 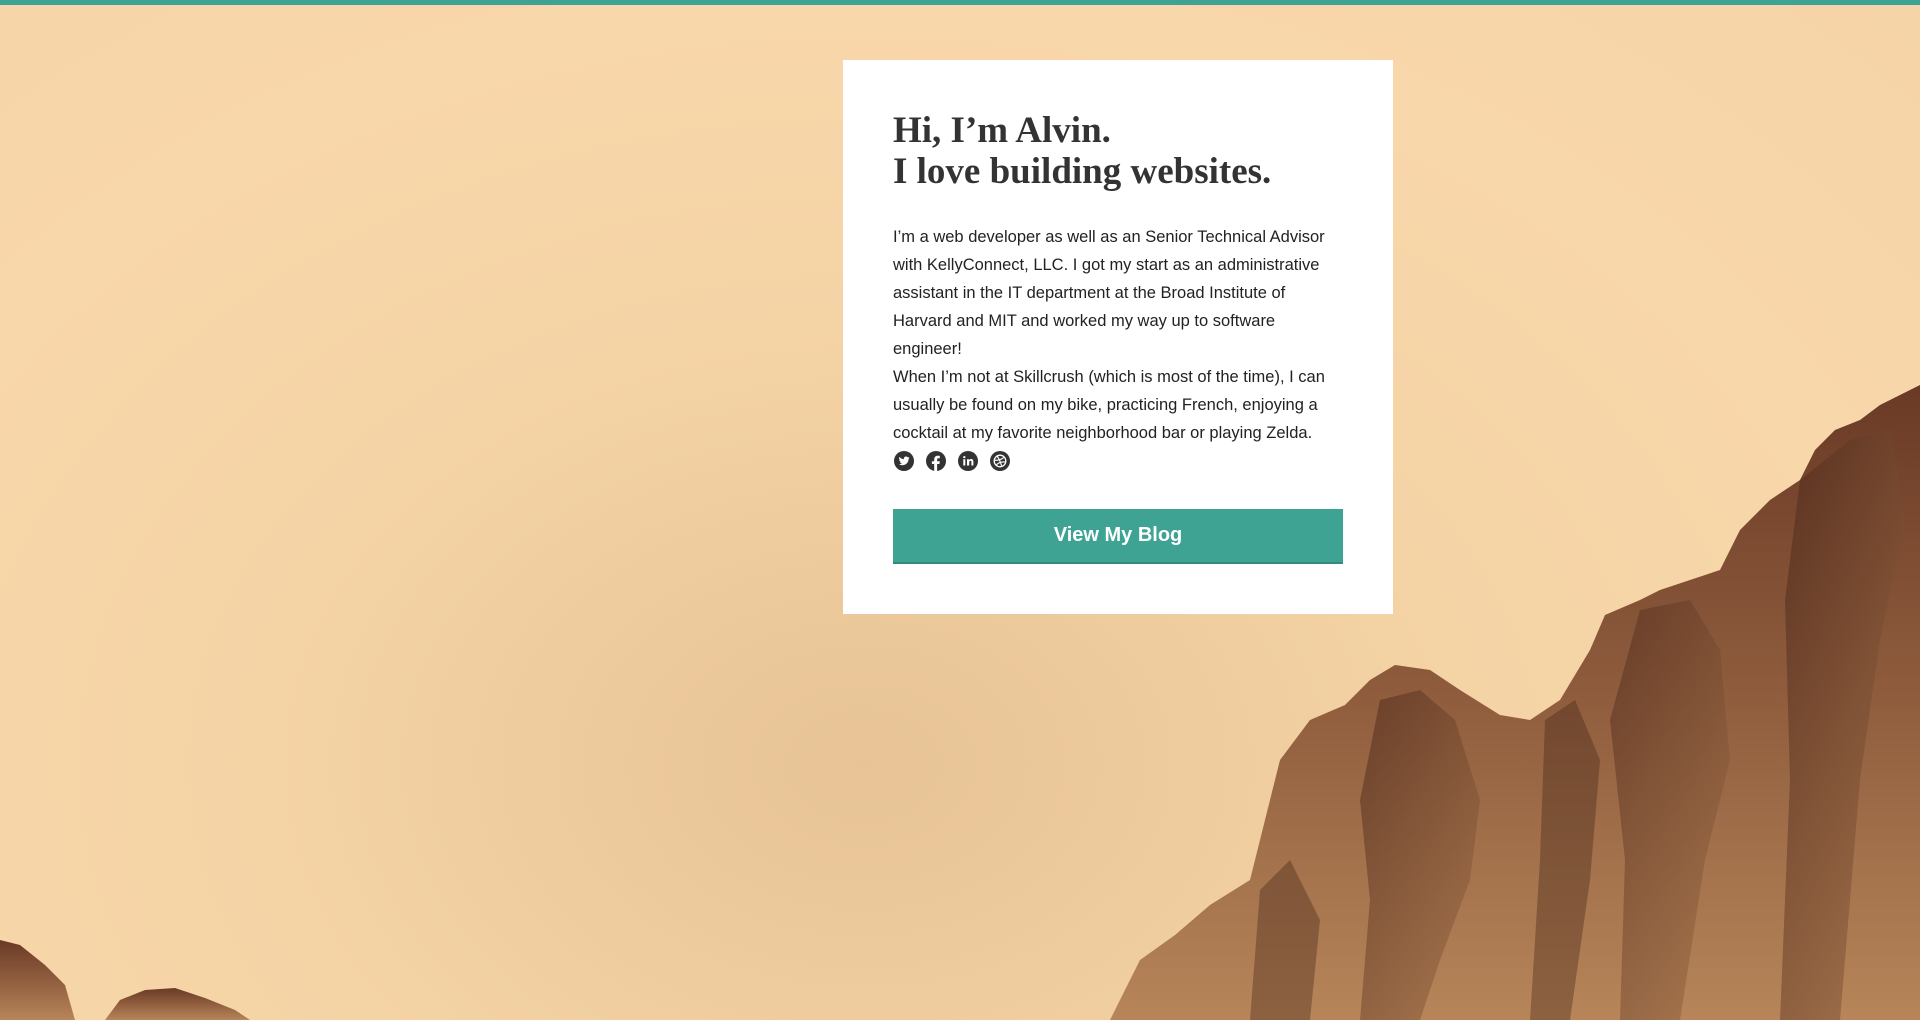 What do you see at coordinates (1002, 130) in the screenshot?
I see `heading-line-greeting: Hi, I’m Alvin.` at bounding box center [1002, 130].